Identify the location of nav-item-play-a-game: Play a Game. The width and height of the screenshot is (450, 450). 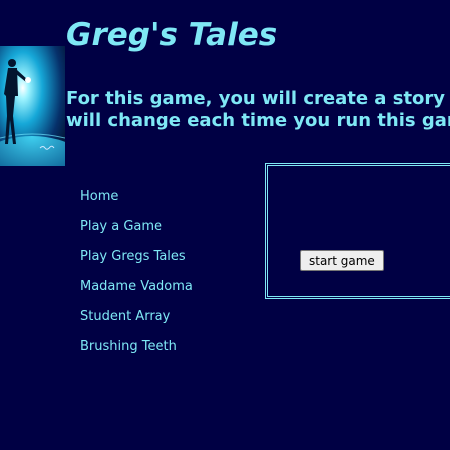
(136, 228).